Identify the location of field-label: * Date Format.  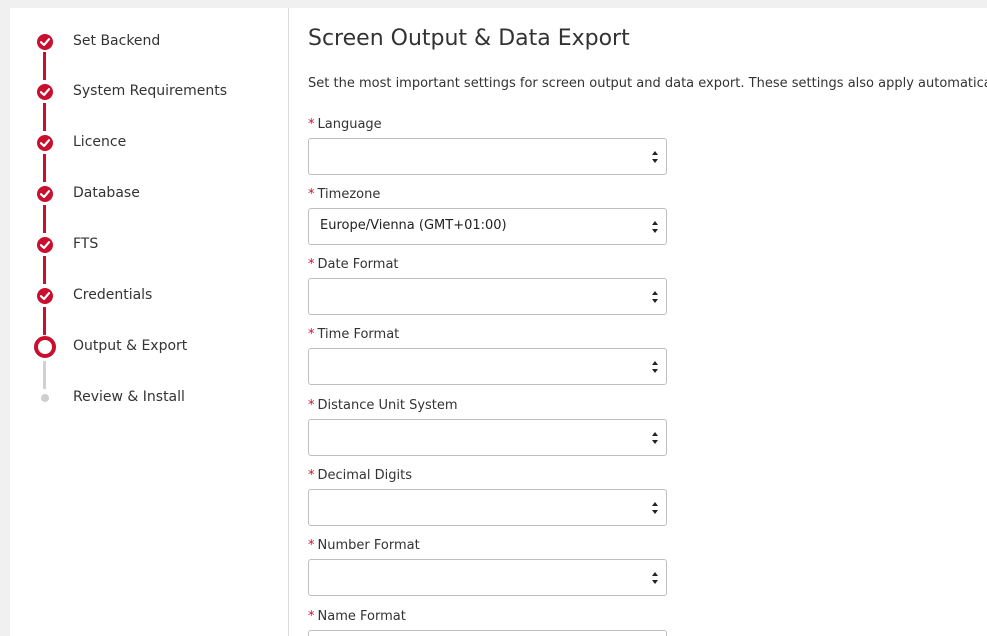
(353, 264).